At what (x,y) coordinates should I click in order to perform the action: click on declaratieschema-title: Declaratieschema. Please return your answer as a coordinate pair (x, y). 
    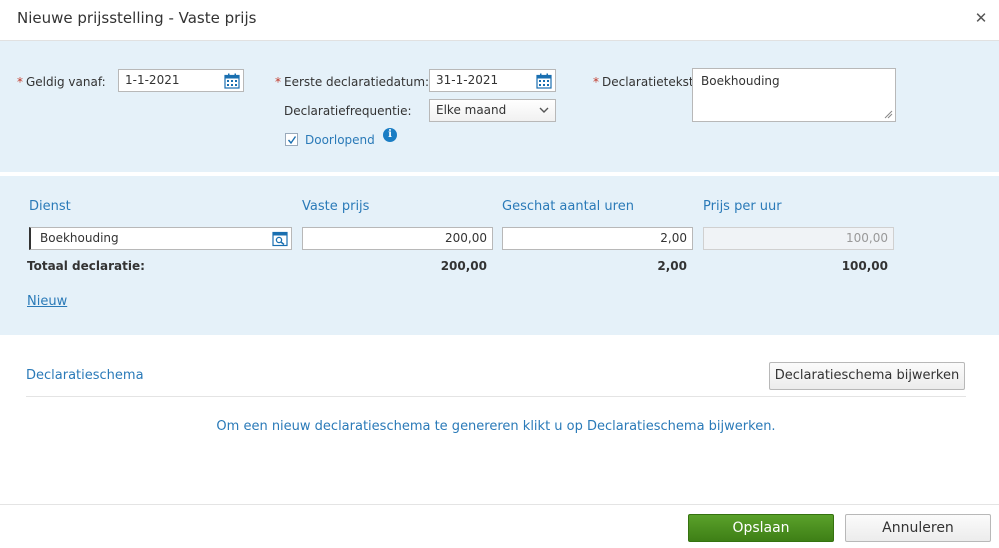
    Looking at the image, I should click on (85, 375).